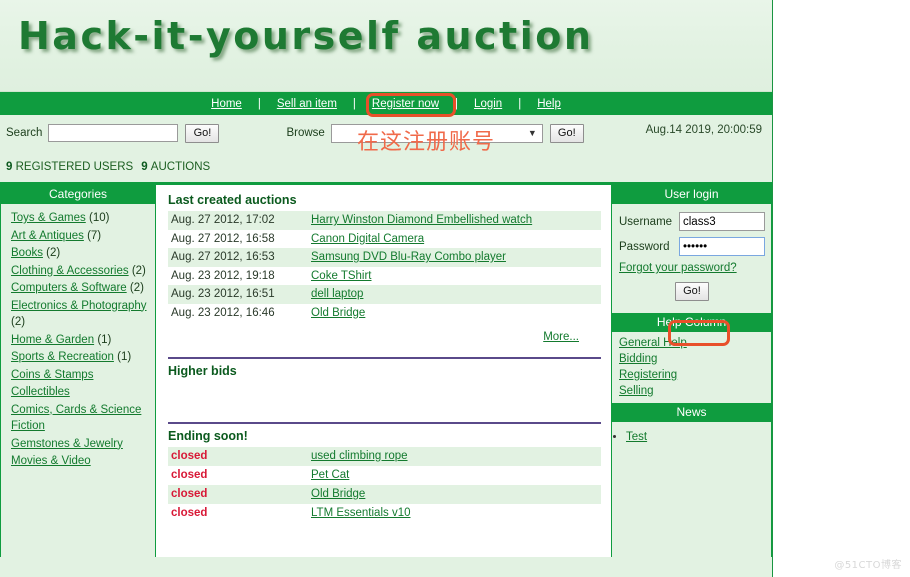 This screenshot has height=577, width=910. I want to click on nav-item-login: Login, so click(488, 104).